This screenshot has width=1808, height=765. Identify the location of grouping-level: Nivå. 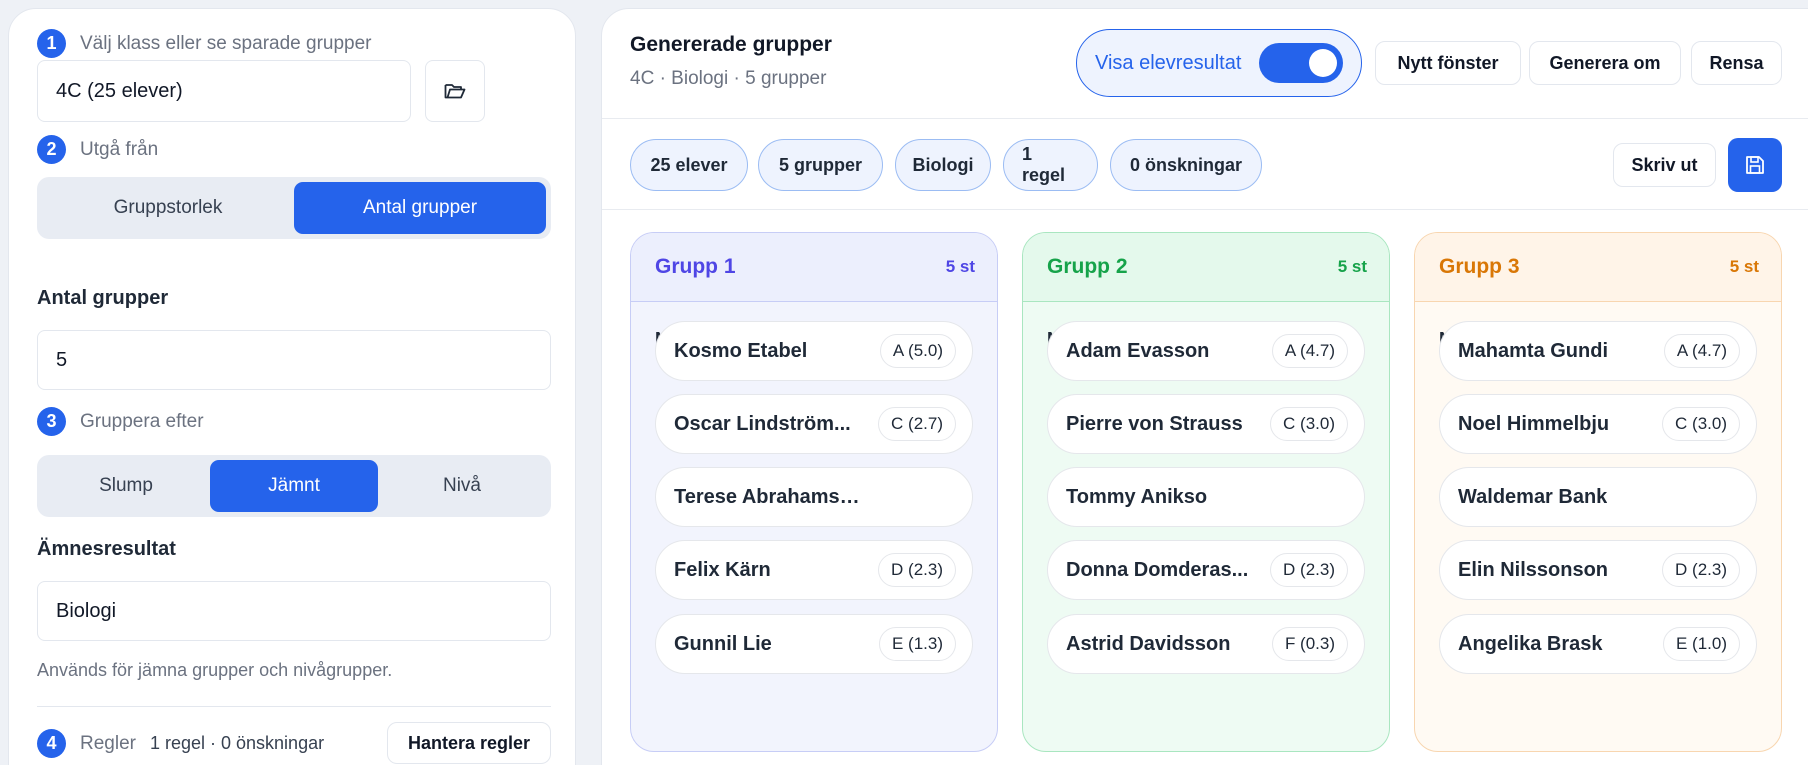
(462, 486).